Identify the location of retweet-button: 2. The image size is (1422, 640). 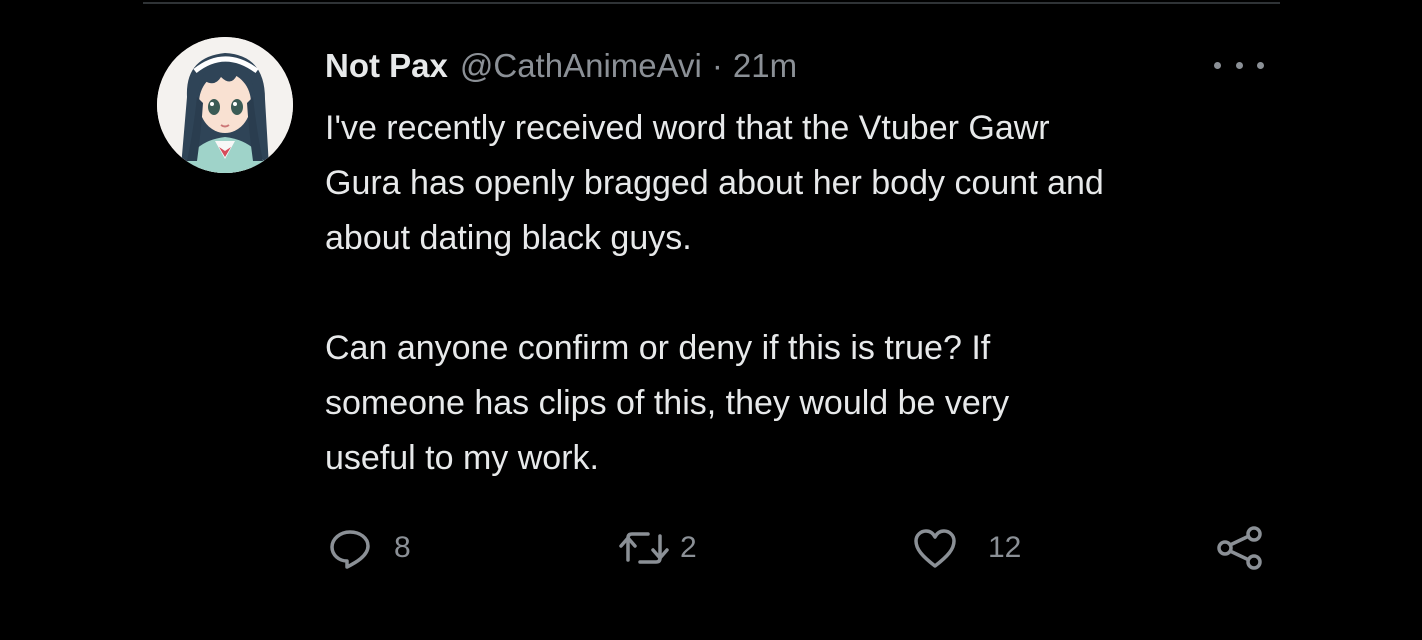
(657, 548).